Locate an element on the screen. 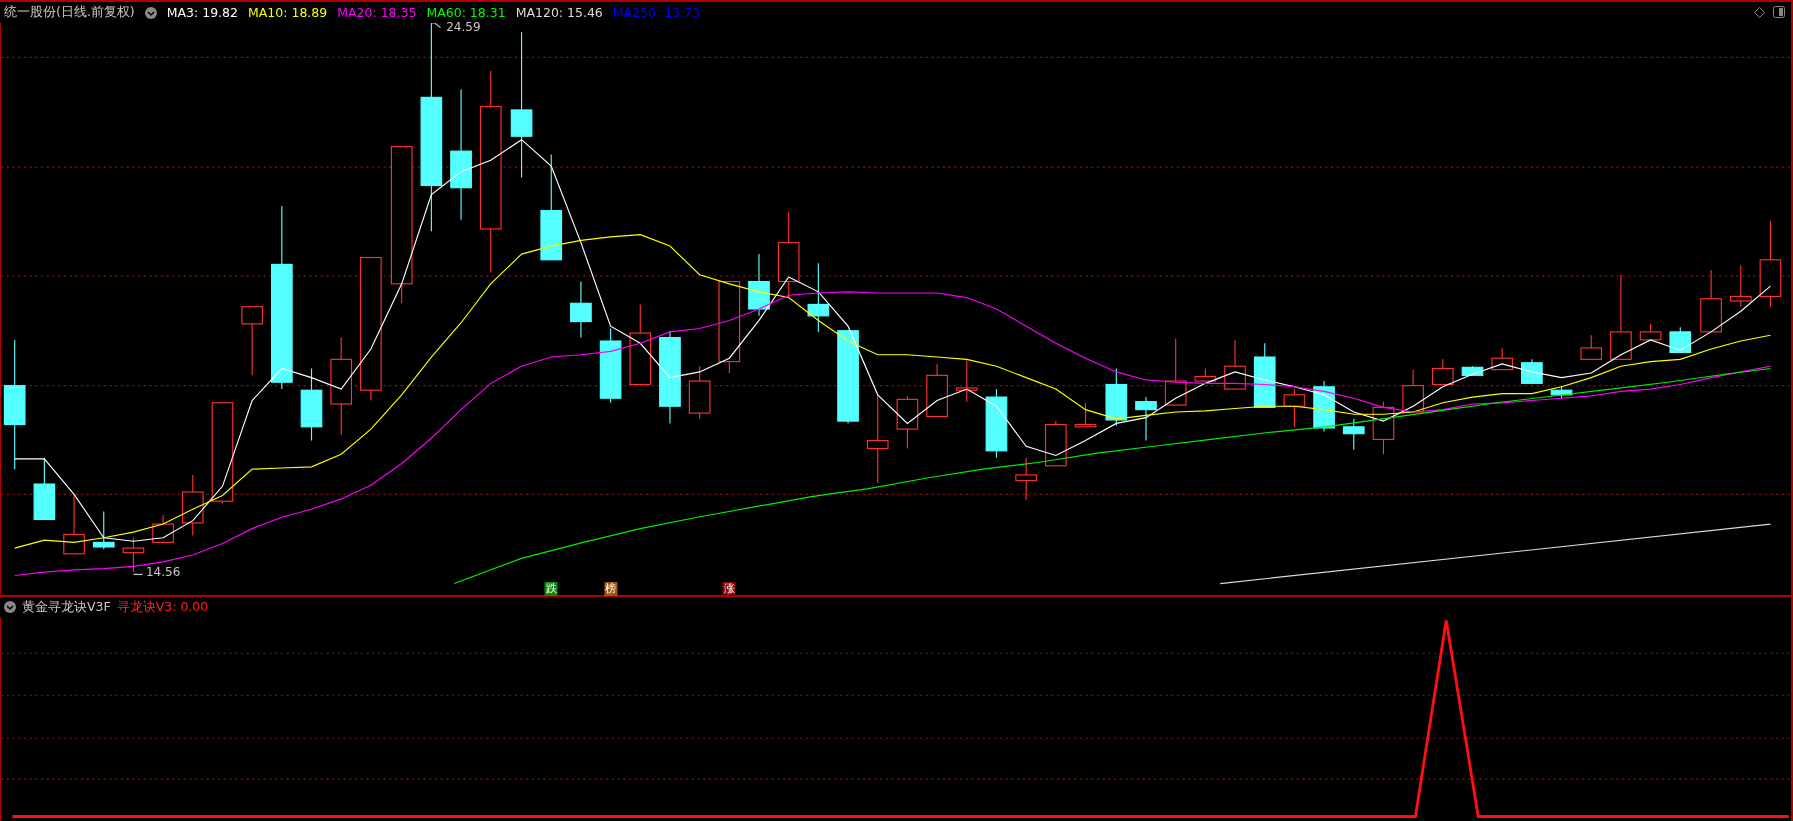 Image resolution: width=1793 pixels, height=821 pixels. moving-average-label: MA60: 18.31 is located at coordinates (466, 12).